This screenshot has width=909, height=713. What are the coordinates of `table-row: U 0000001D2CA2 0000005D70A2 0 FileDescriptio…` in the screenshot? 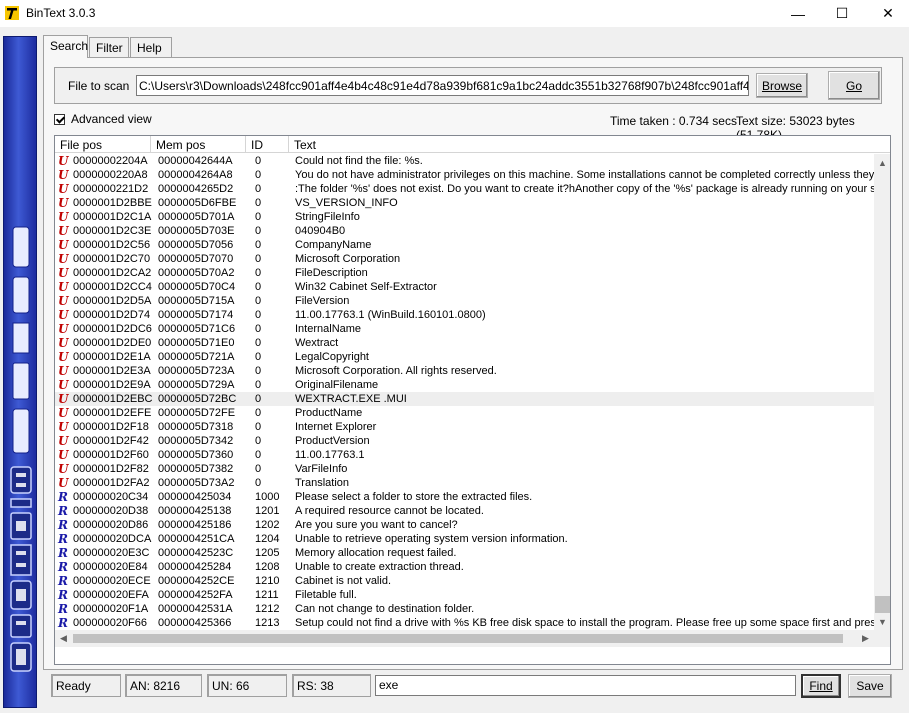 It's located at (464, 273).